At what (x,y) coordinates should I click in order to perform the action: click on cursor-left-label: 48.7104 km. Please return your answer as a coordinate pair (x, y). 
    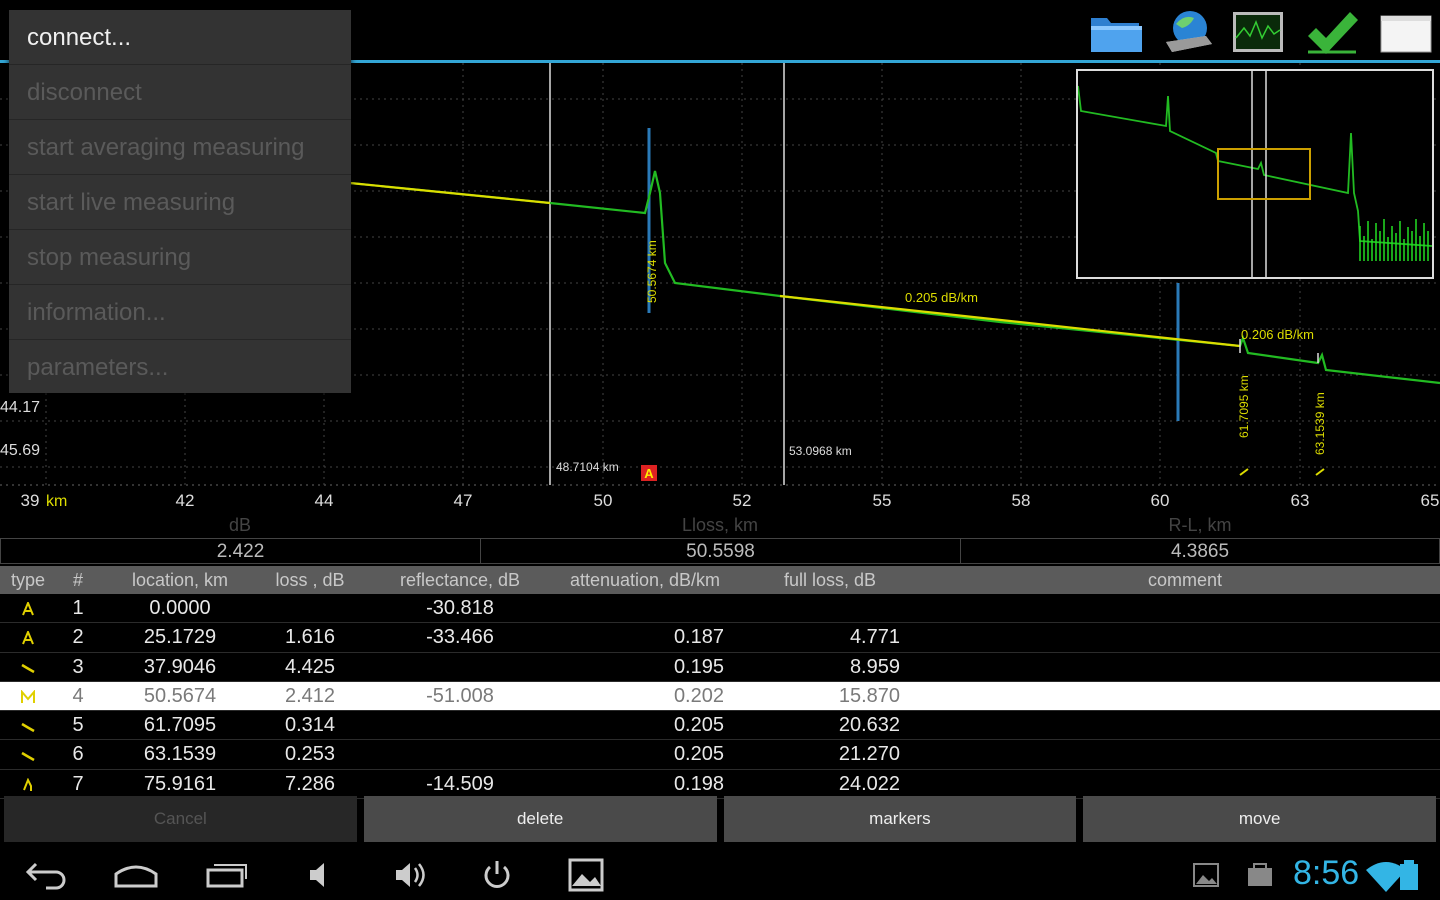
    Looking at the image, I should click on (587, 467).